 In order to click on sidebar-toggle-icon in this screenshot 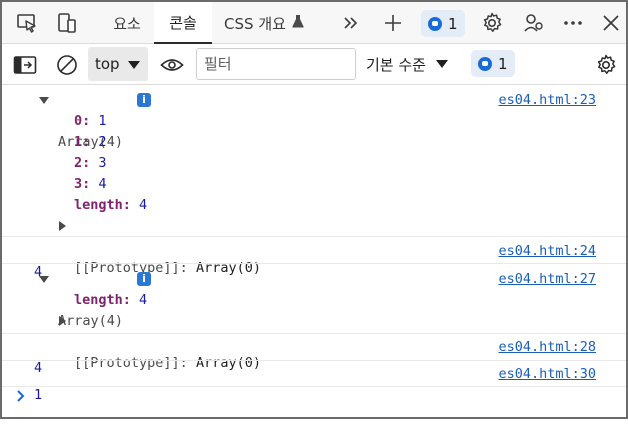, I will do `click(25, 65)`.